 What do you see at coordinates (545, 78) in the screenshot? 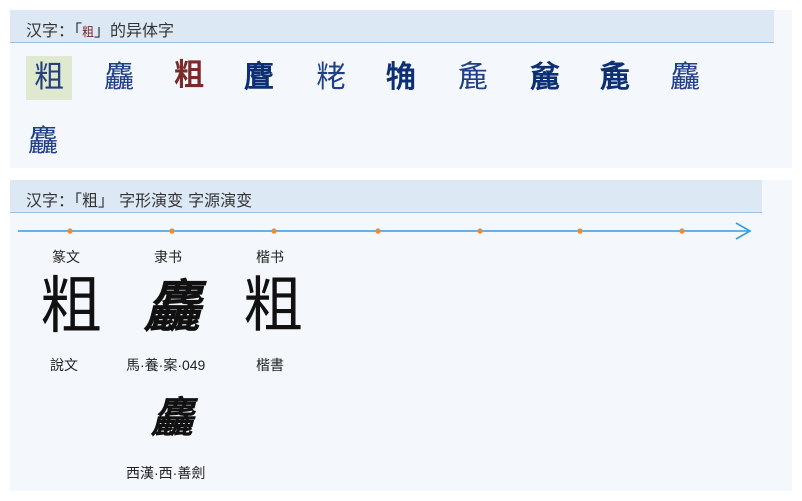
I see `variant-item: 麄` at bounding box center [545, 78].